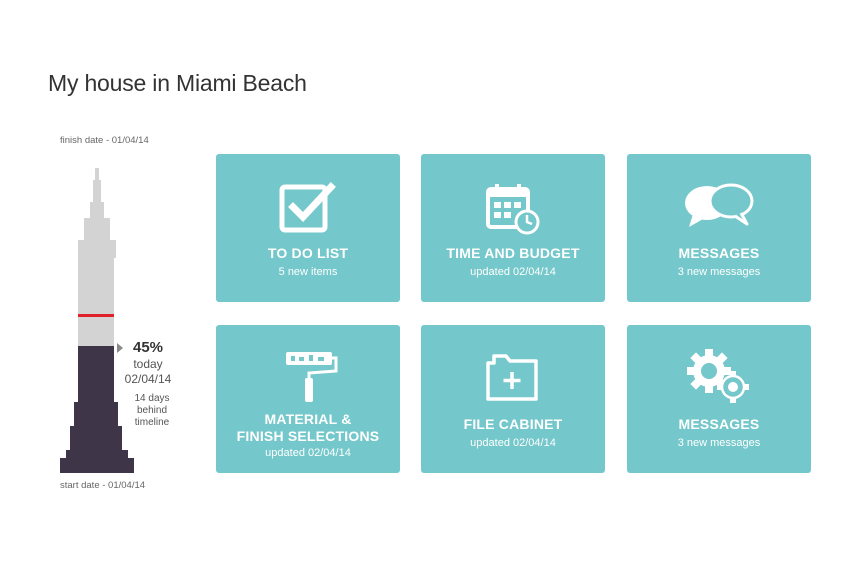 This screenshot has width=864, height=577. Describe the element at coordinates (104, 140) in the screenshot. I see `finish-date-label: finish date - 01/04/14` at that location.